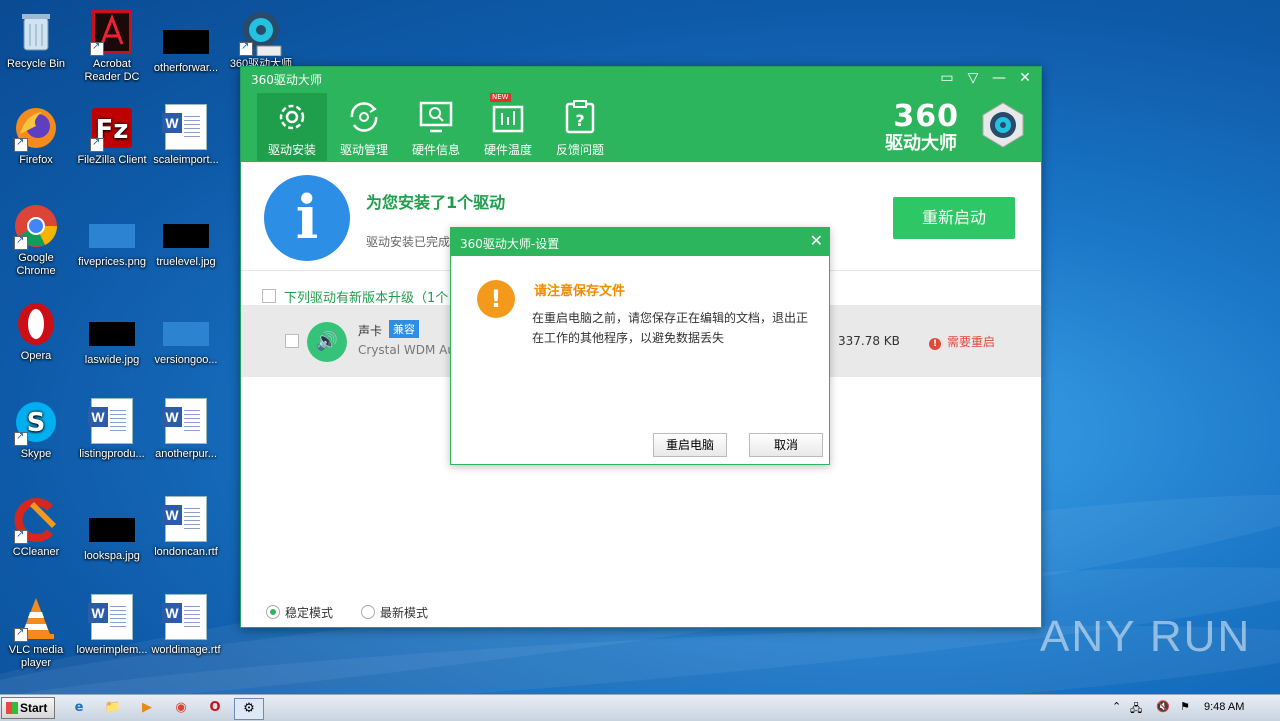  Describe the element at coordinates (36, 64) in the screenshot. I see `desktop-icon-label: Recycle Bin` at that location.